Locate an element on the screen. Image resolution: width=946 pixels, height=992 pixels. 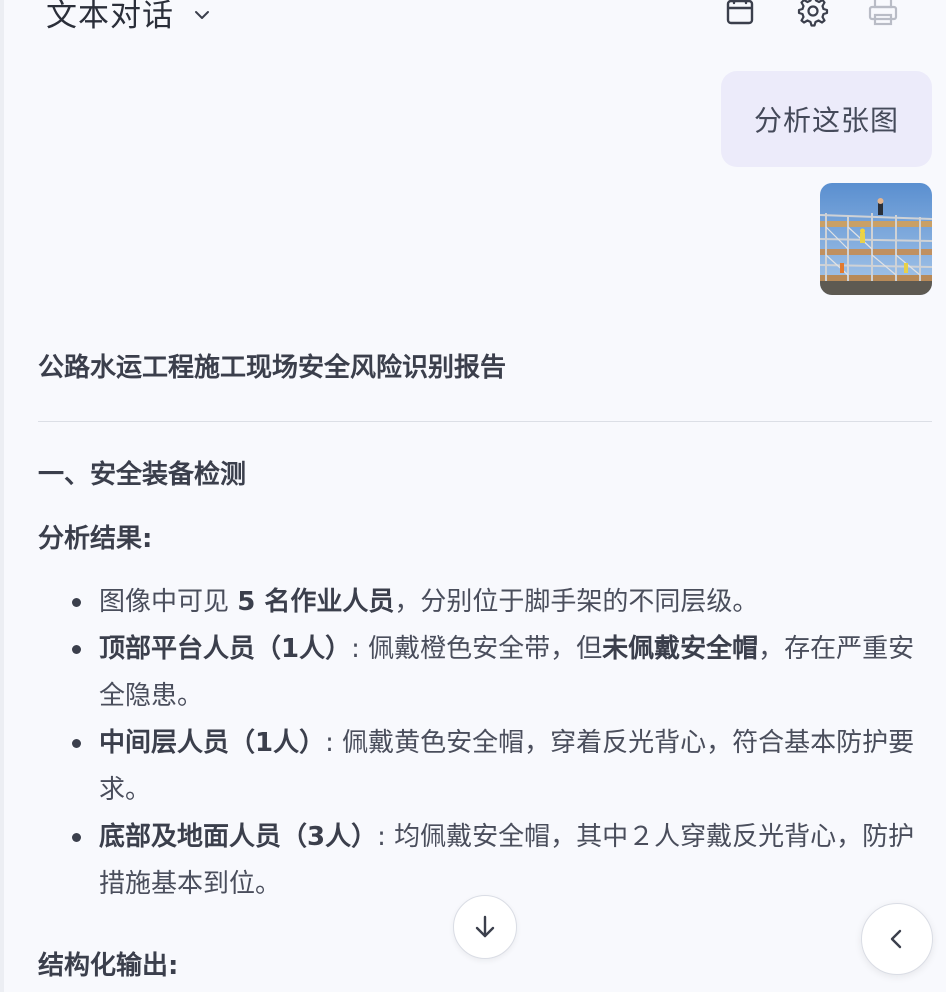
chevron-left-icon is located at coordinates (896, 939).